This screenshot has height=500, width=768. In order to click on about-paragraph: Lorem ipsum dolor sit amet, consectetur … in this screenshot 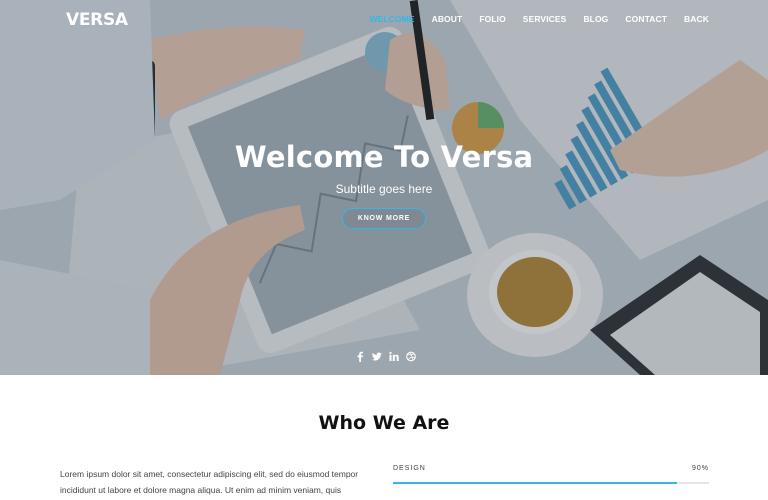, I will do `click(209, 482)`.